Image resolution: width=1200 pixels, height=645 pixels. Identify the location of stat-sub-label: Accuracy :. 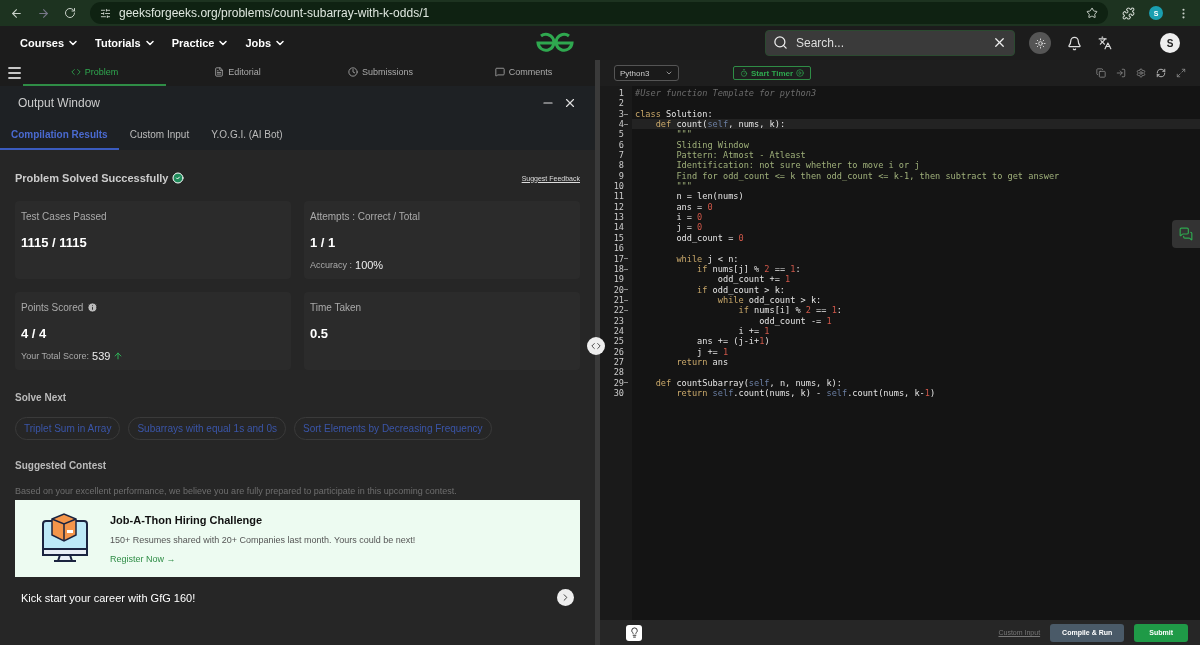
(331, 265).